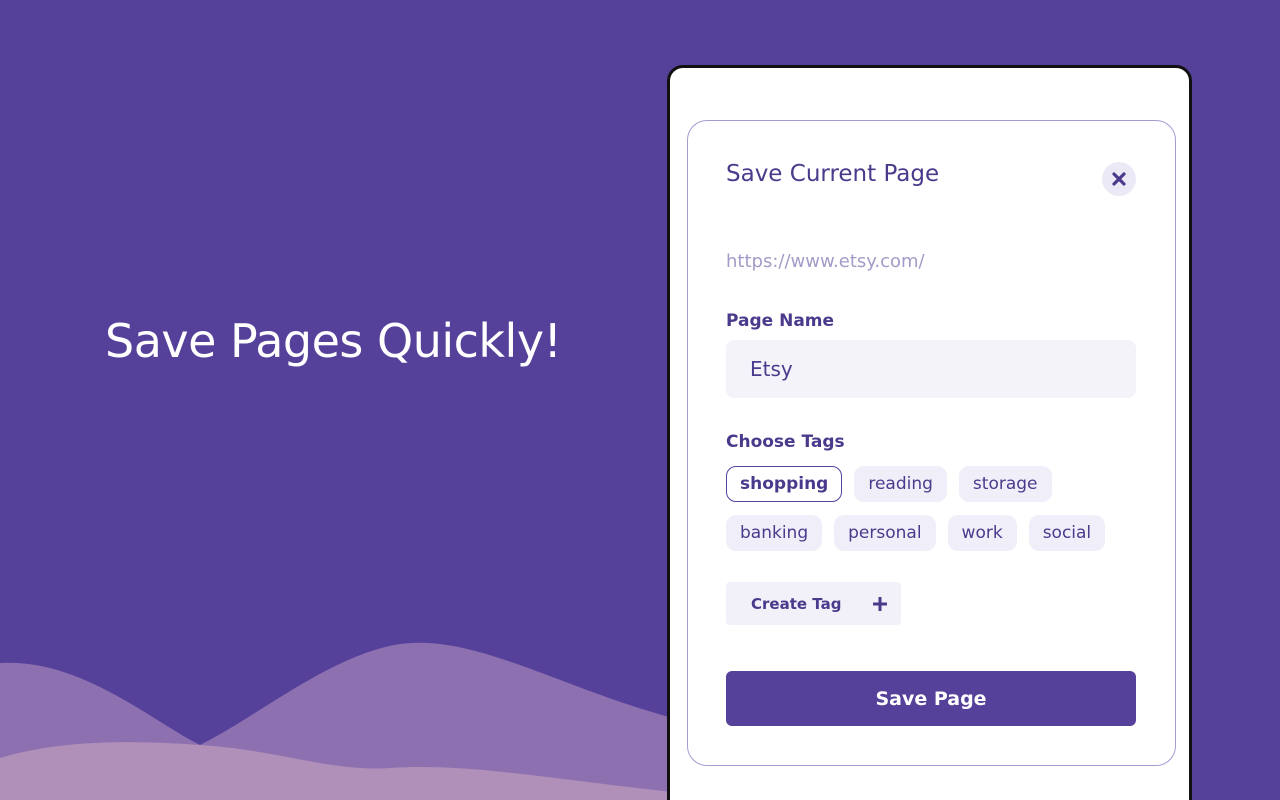 This screenshot has height=800, width=1280. I want to click on hero-headline: Save Pages Quickly!, so click(333, 341).